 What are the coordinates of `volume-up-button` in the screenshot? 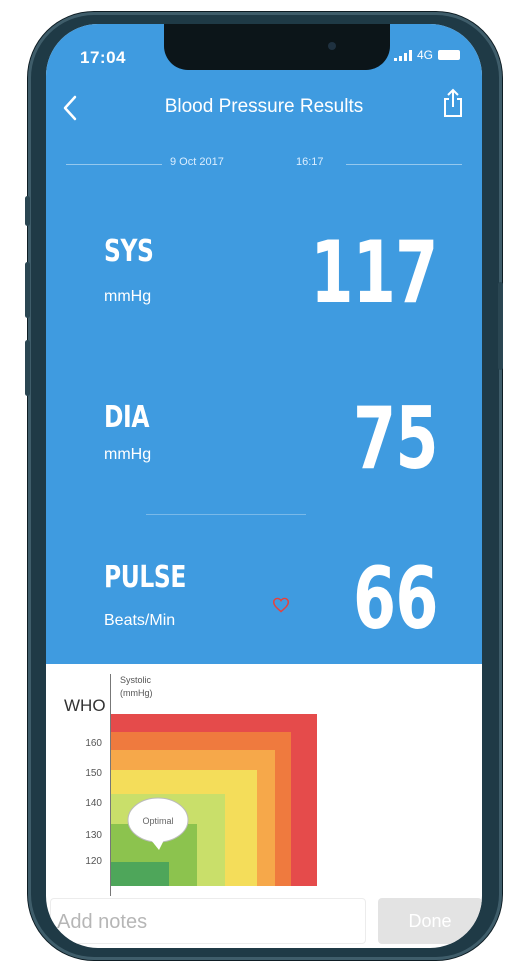 It's located at (27, 290).